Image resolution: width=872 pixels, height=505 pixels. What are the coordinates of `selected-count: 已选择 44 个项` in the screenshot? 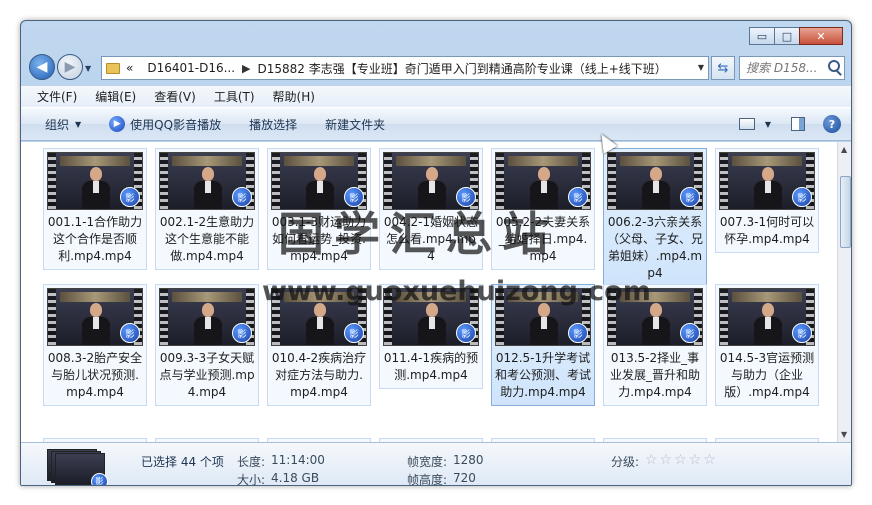 It's located at (182, 462).